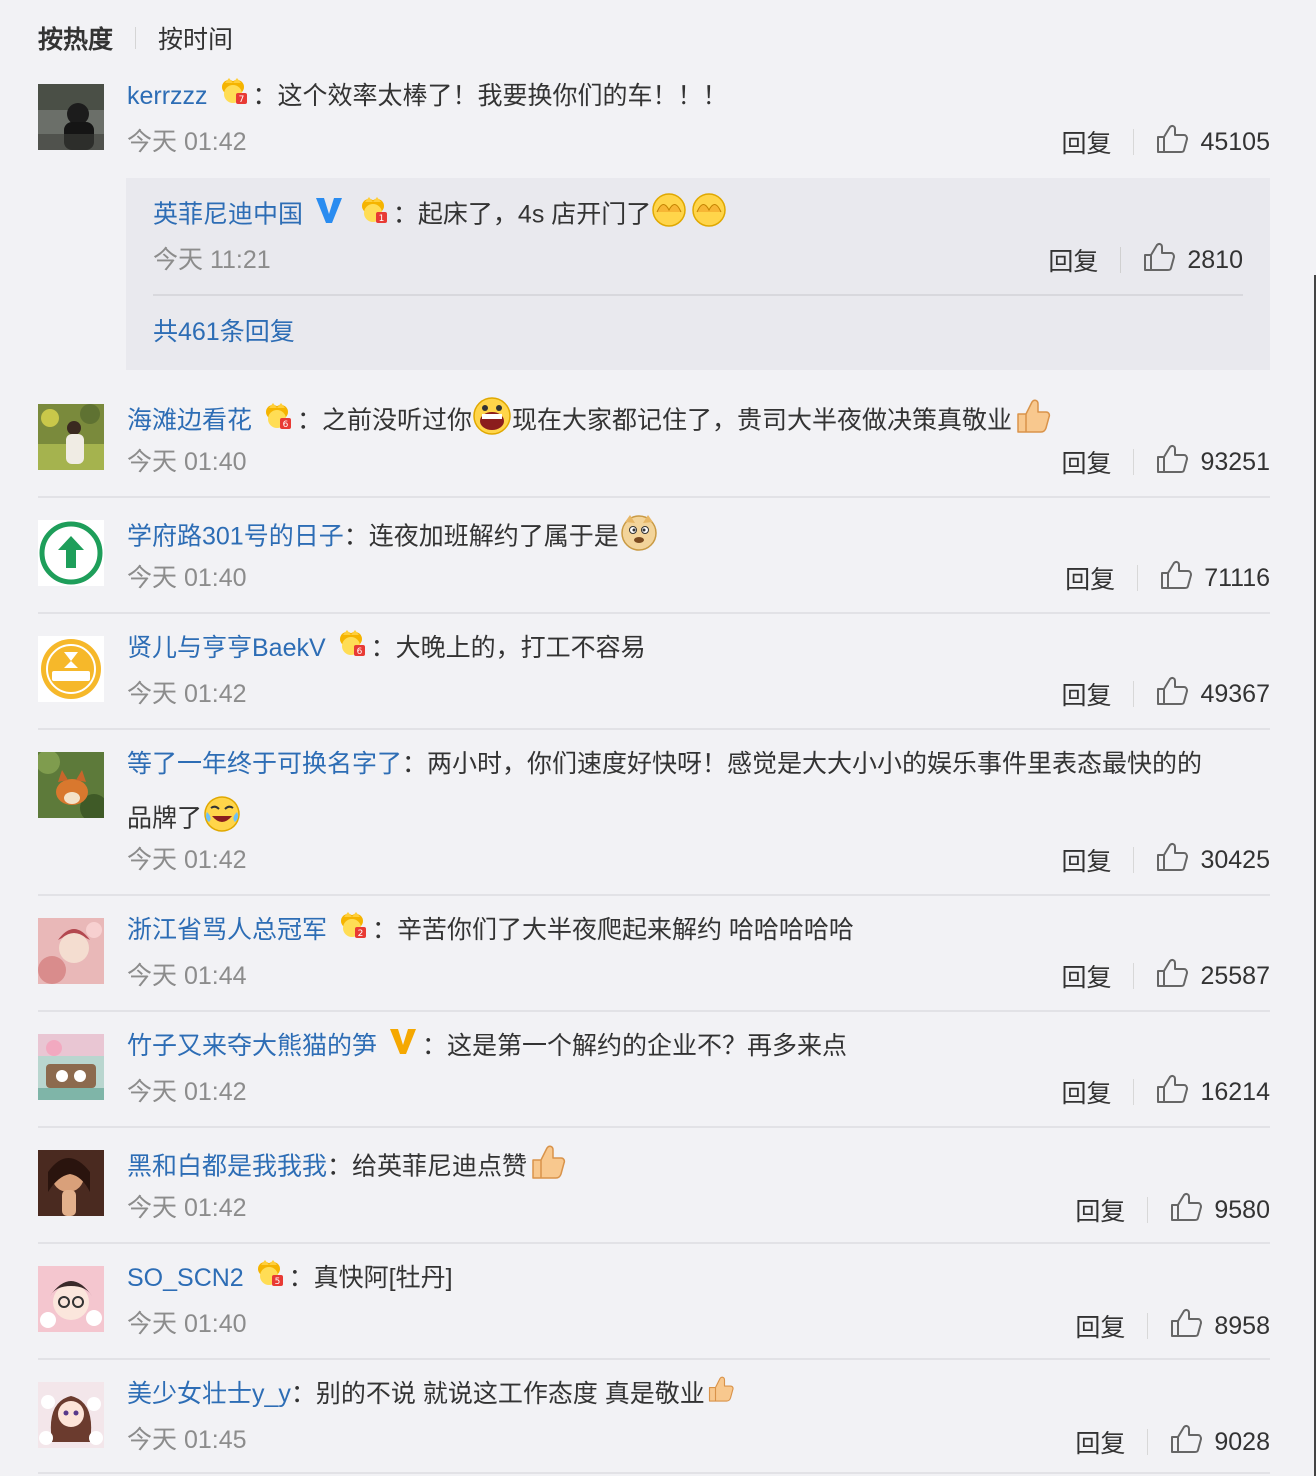  I want to click on comment-time: 今天 01:44, so click(187, 976).